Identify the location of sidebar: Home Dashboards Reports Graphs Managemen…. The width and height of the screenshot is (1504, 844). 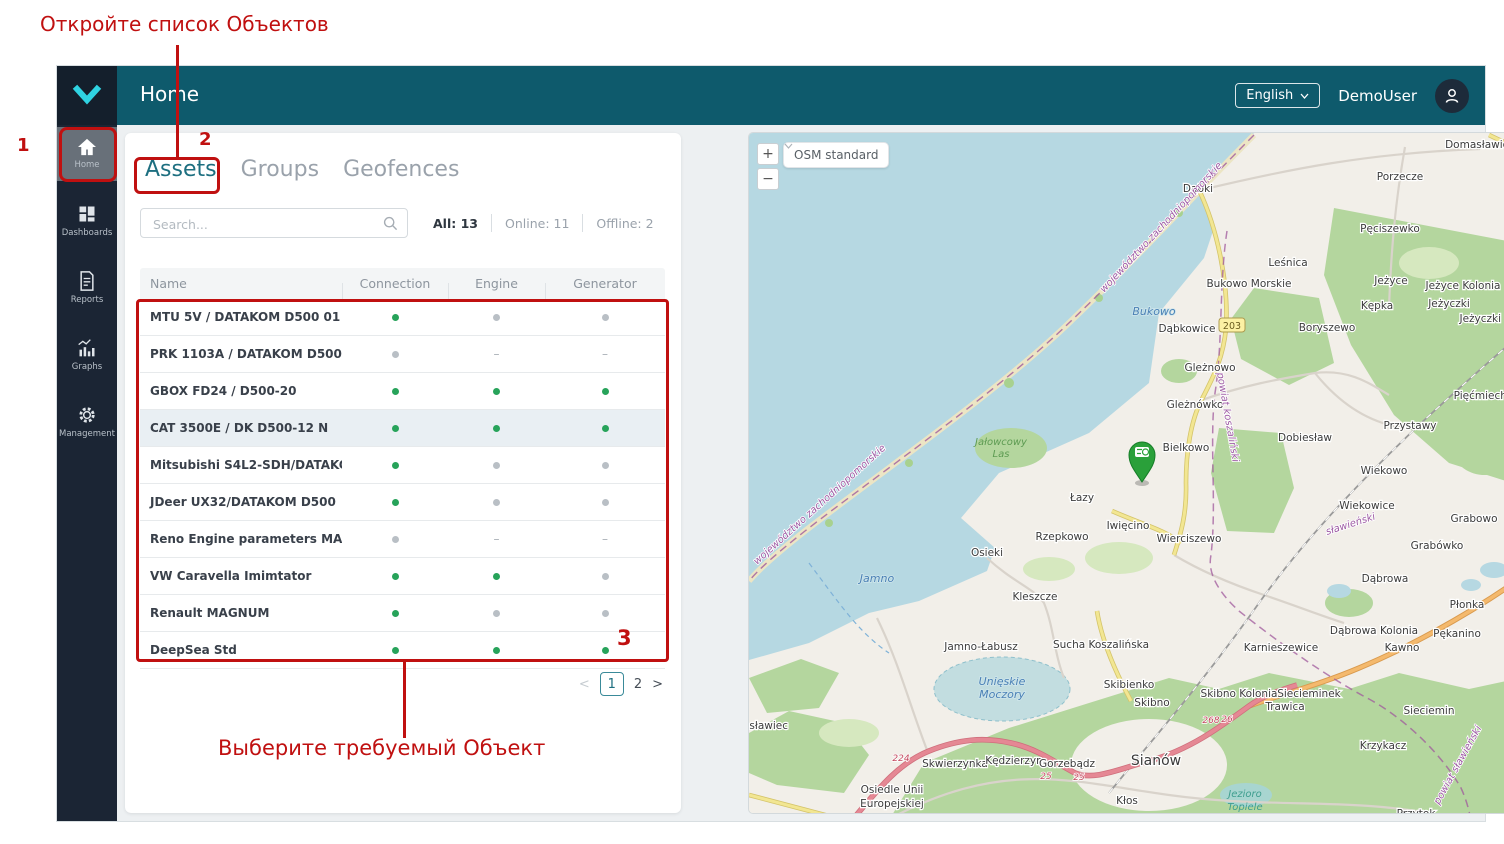
(87, 473).